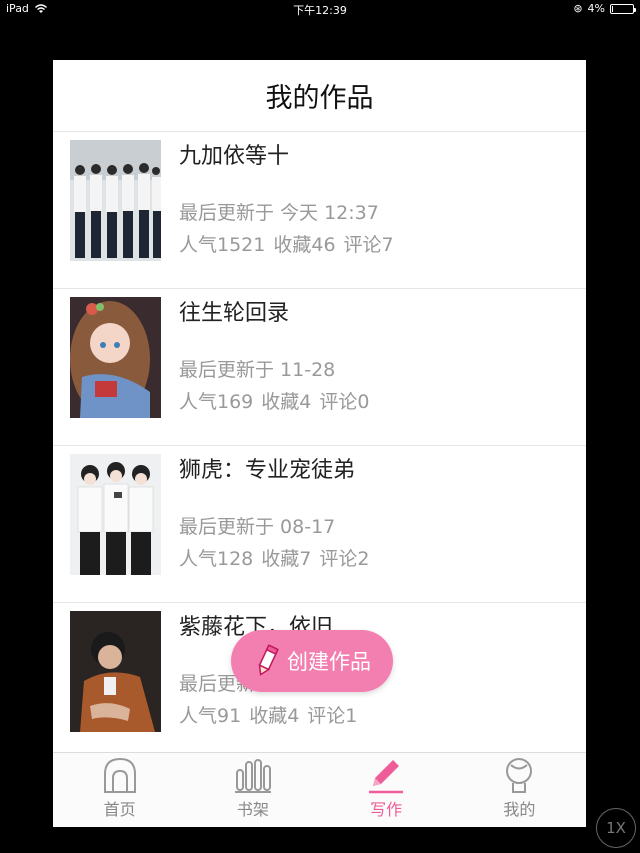  Describe the element at coordinates (115, 671) in the screenshot. I see `portrait-cover` at that location.